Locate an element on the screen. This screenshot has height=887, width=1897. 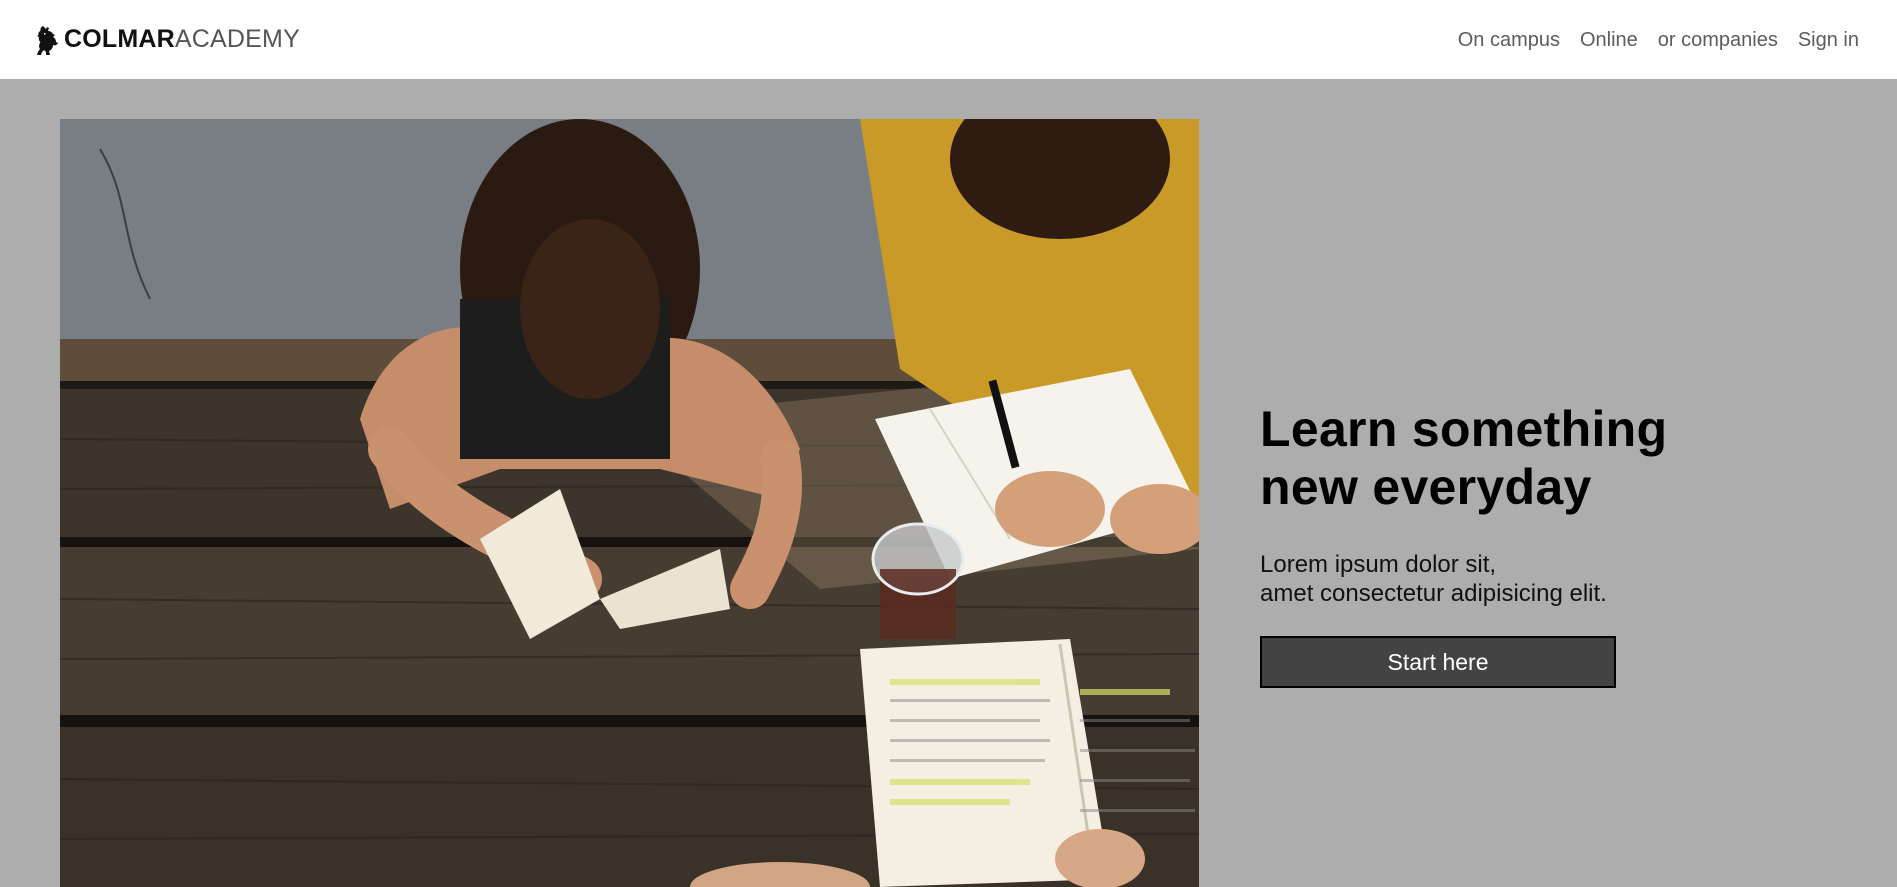
hero-title-line-1: Learn something is located at coordinates (1464, 429).